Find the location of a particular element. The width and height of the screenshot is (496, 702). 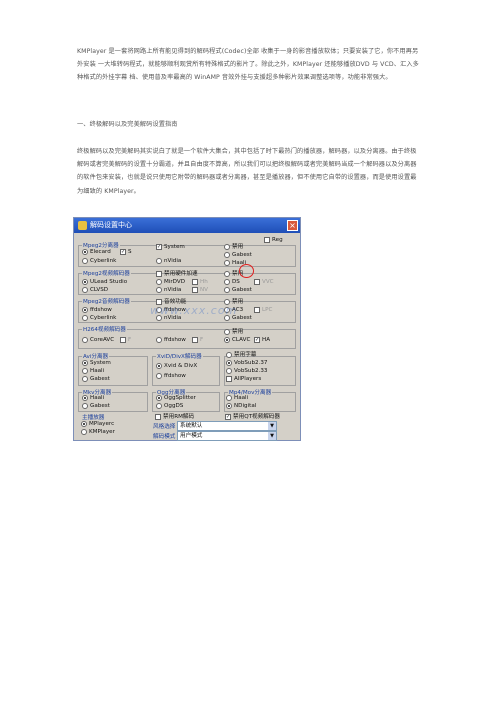

radio-ds: DS is located at coordinates (232, 282).